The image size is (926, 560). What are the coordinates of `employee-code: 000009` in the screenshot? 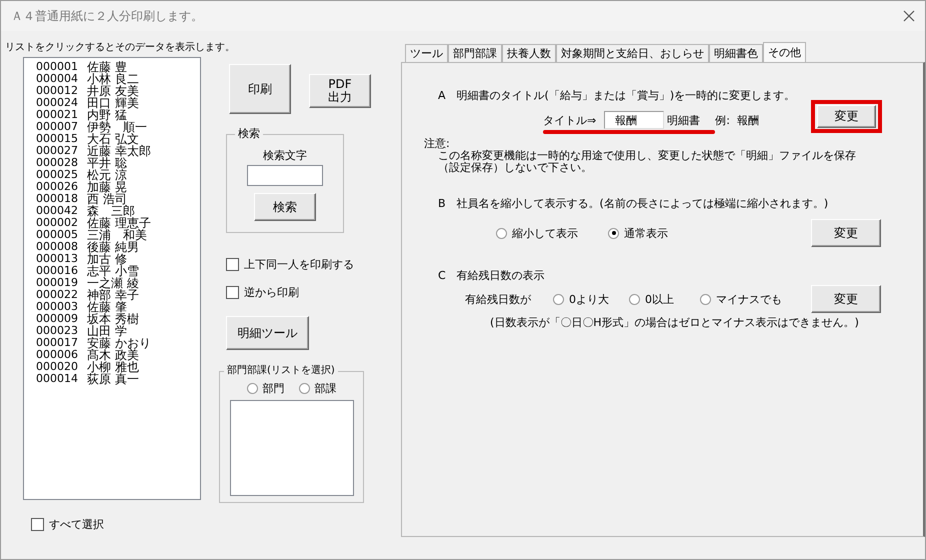 It's located at (55, 319).